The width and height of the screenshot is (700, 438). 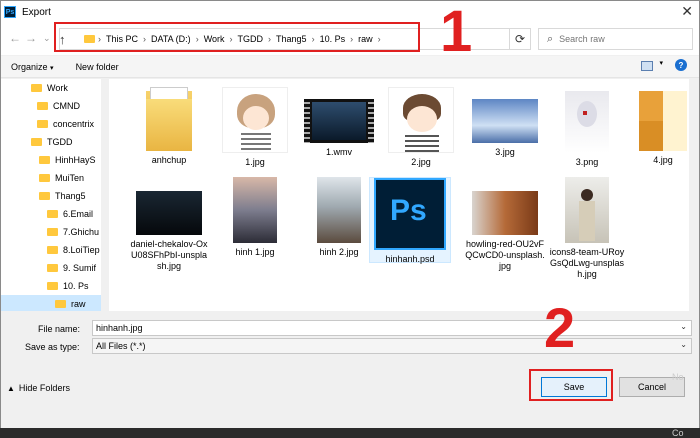 What do you see at coordinates (255, 252) in the screenshot?
I see `file-name: hinh 1.jpg` at bounding box center [255, 252].